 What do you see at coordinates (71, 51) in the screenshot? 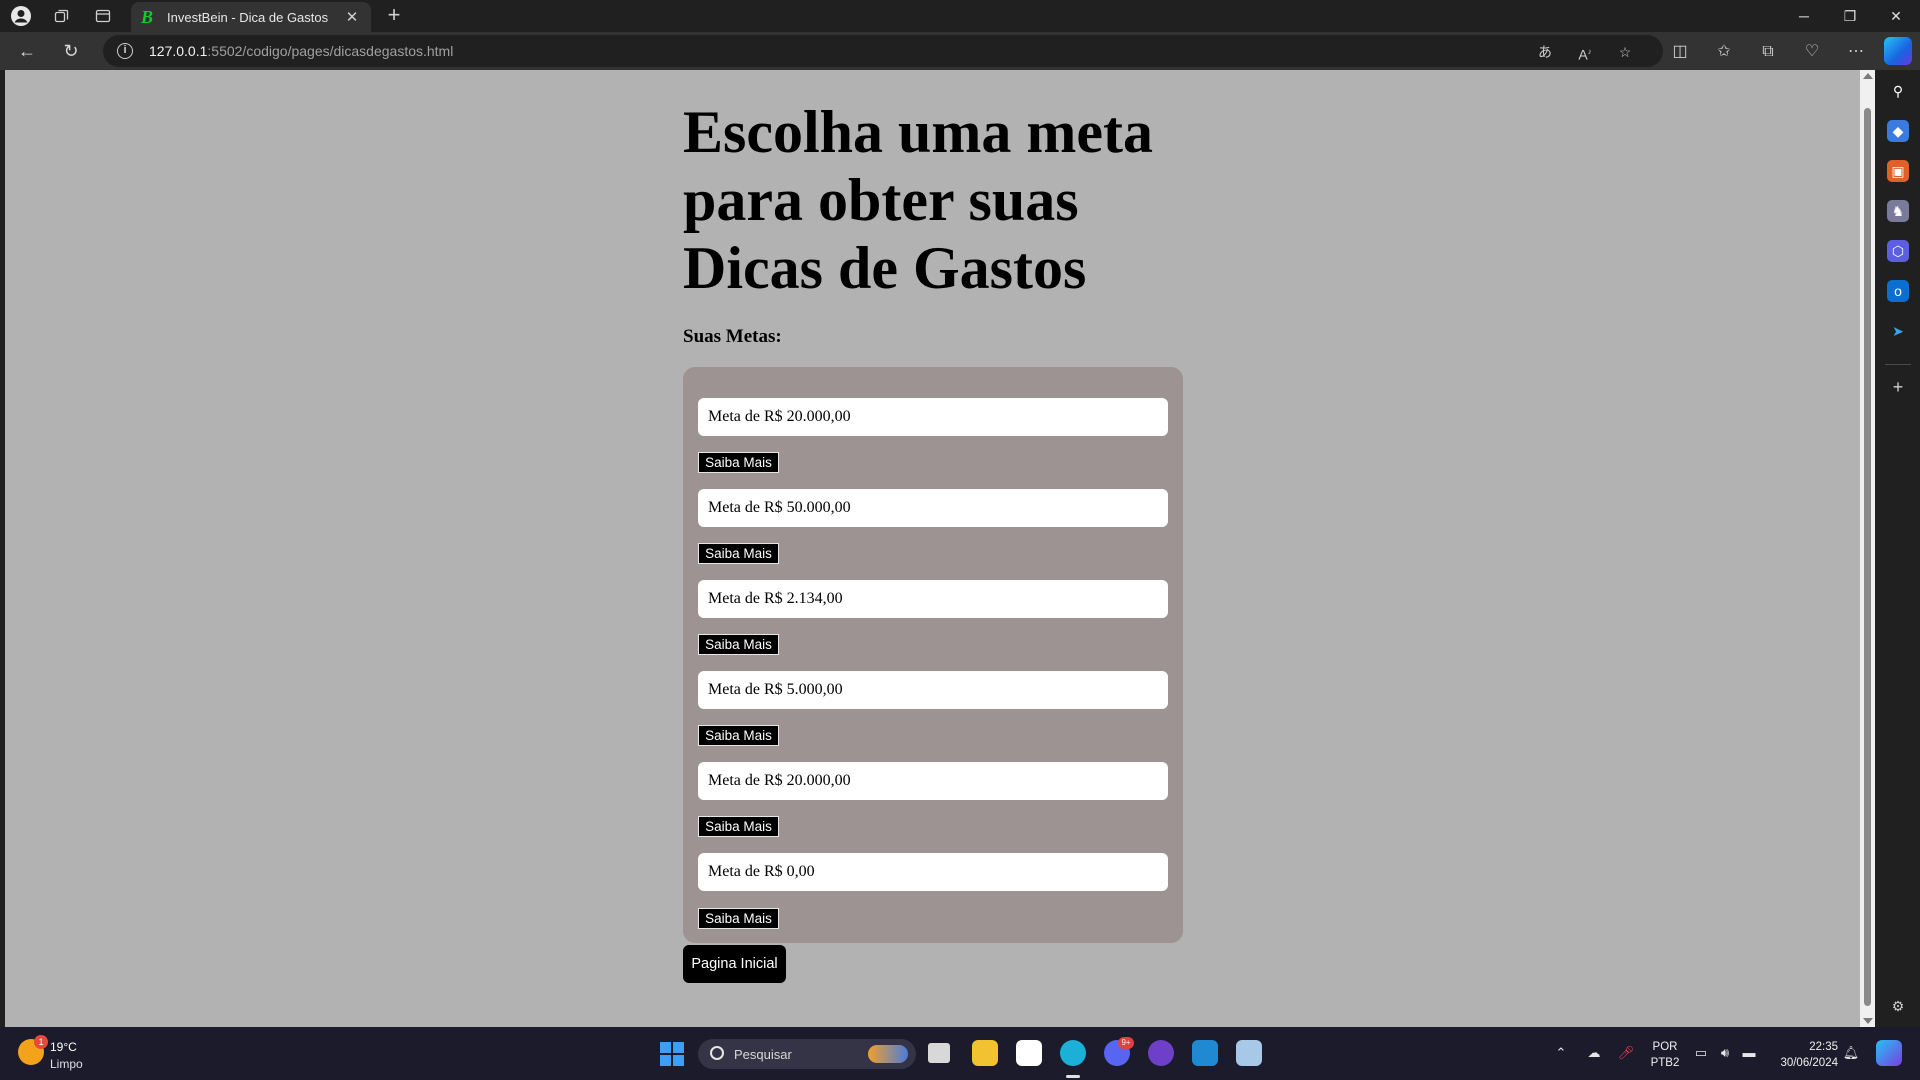
I see `refresh-button: ↻` at bounding box center [71, 51].